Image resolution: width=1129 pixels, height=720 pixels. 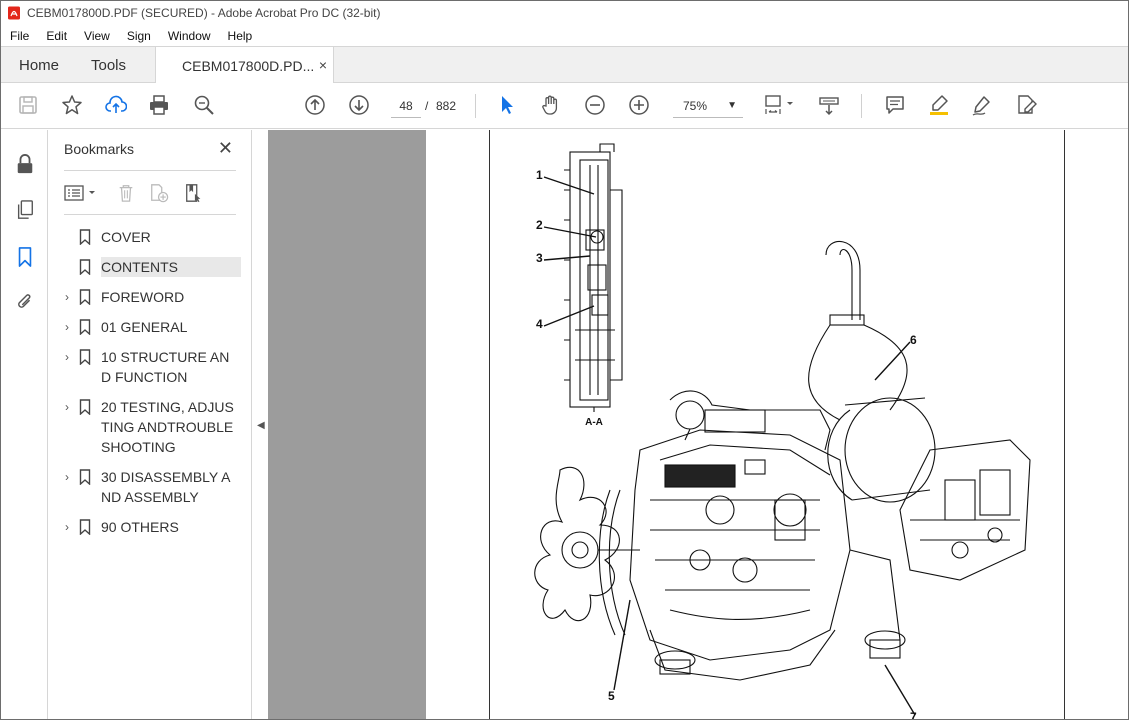 I want to click on bookmark-01-general: › 01 GENERAL, so click(x=150, y=327).